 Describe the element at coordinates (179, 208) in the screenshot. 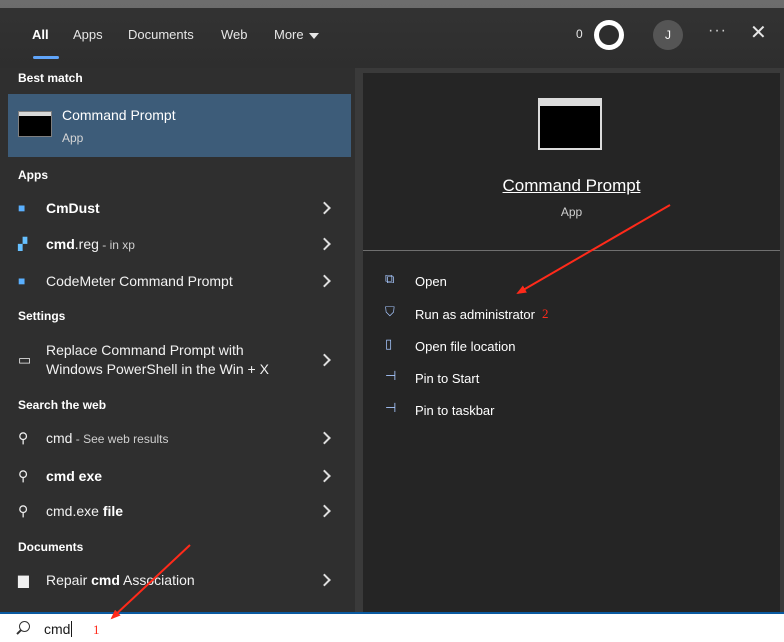

I see `app-result-cmdust: ■ CmDust` at that location.